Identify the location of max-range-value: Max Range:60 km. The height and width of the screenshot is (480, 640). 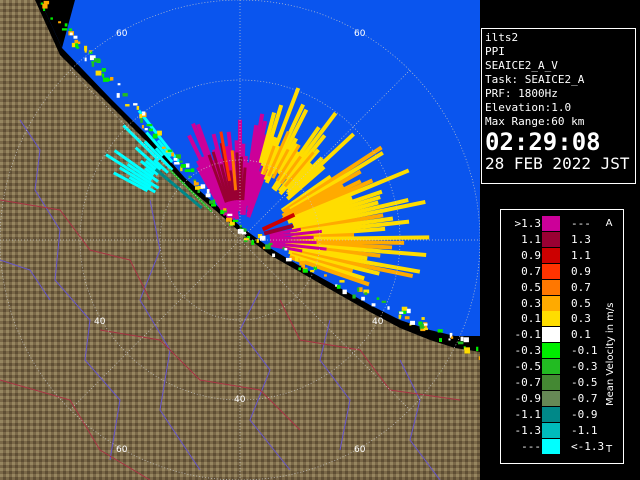
(535, 121).